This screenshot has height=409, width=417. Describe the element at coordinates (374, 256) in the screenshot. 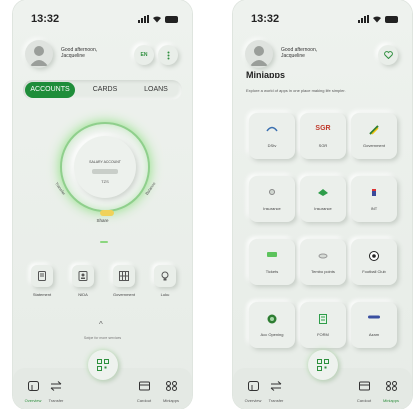

I see `football-icon` at that location.